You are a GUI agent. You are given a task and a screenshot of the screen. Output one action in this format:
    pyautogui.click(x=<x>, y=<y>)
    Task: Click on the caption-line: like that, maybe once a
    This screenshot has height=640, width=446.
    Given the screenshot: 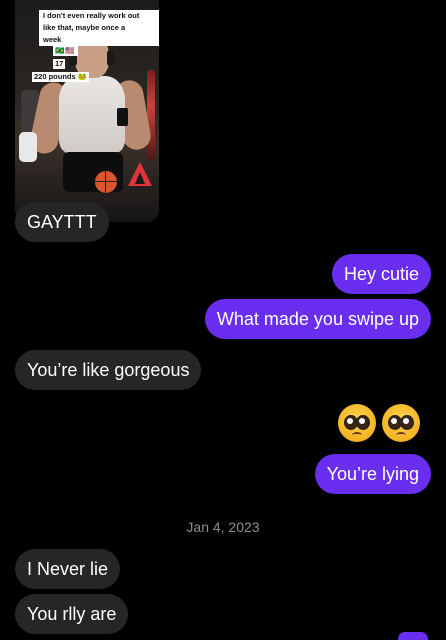 What is the action you would take?
    pyautogui.click(x=84, y=27)
    